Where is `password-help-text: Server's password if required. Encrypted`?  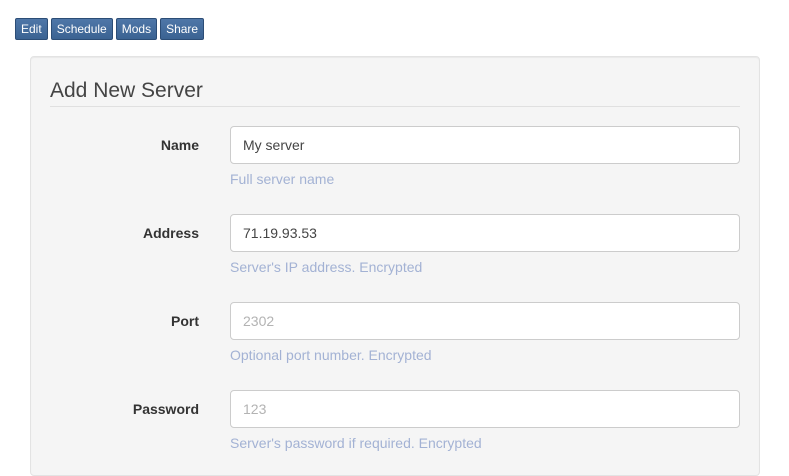
password-help-text: Server's password if required. Encrypted is located at coordinates (356, 443).